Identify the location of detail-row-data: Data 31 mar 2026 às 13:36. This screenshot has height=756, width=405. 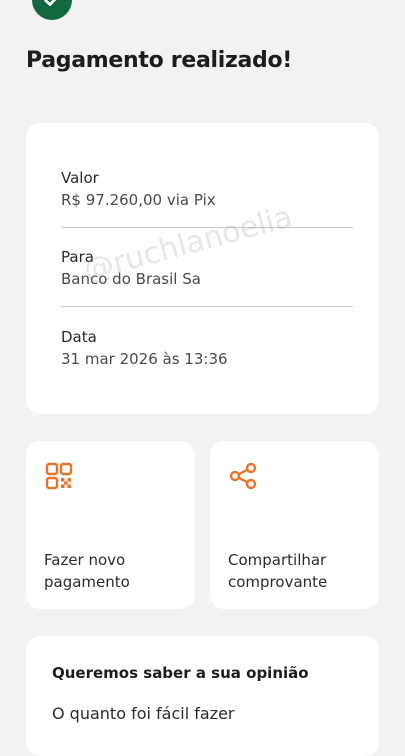
(207, 348).